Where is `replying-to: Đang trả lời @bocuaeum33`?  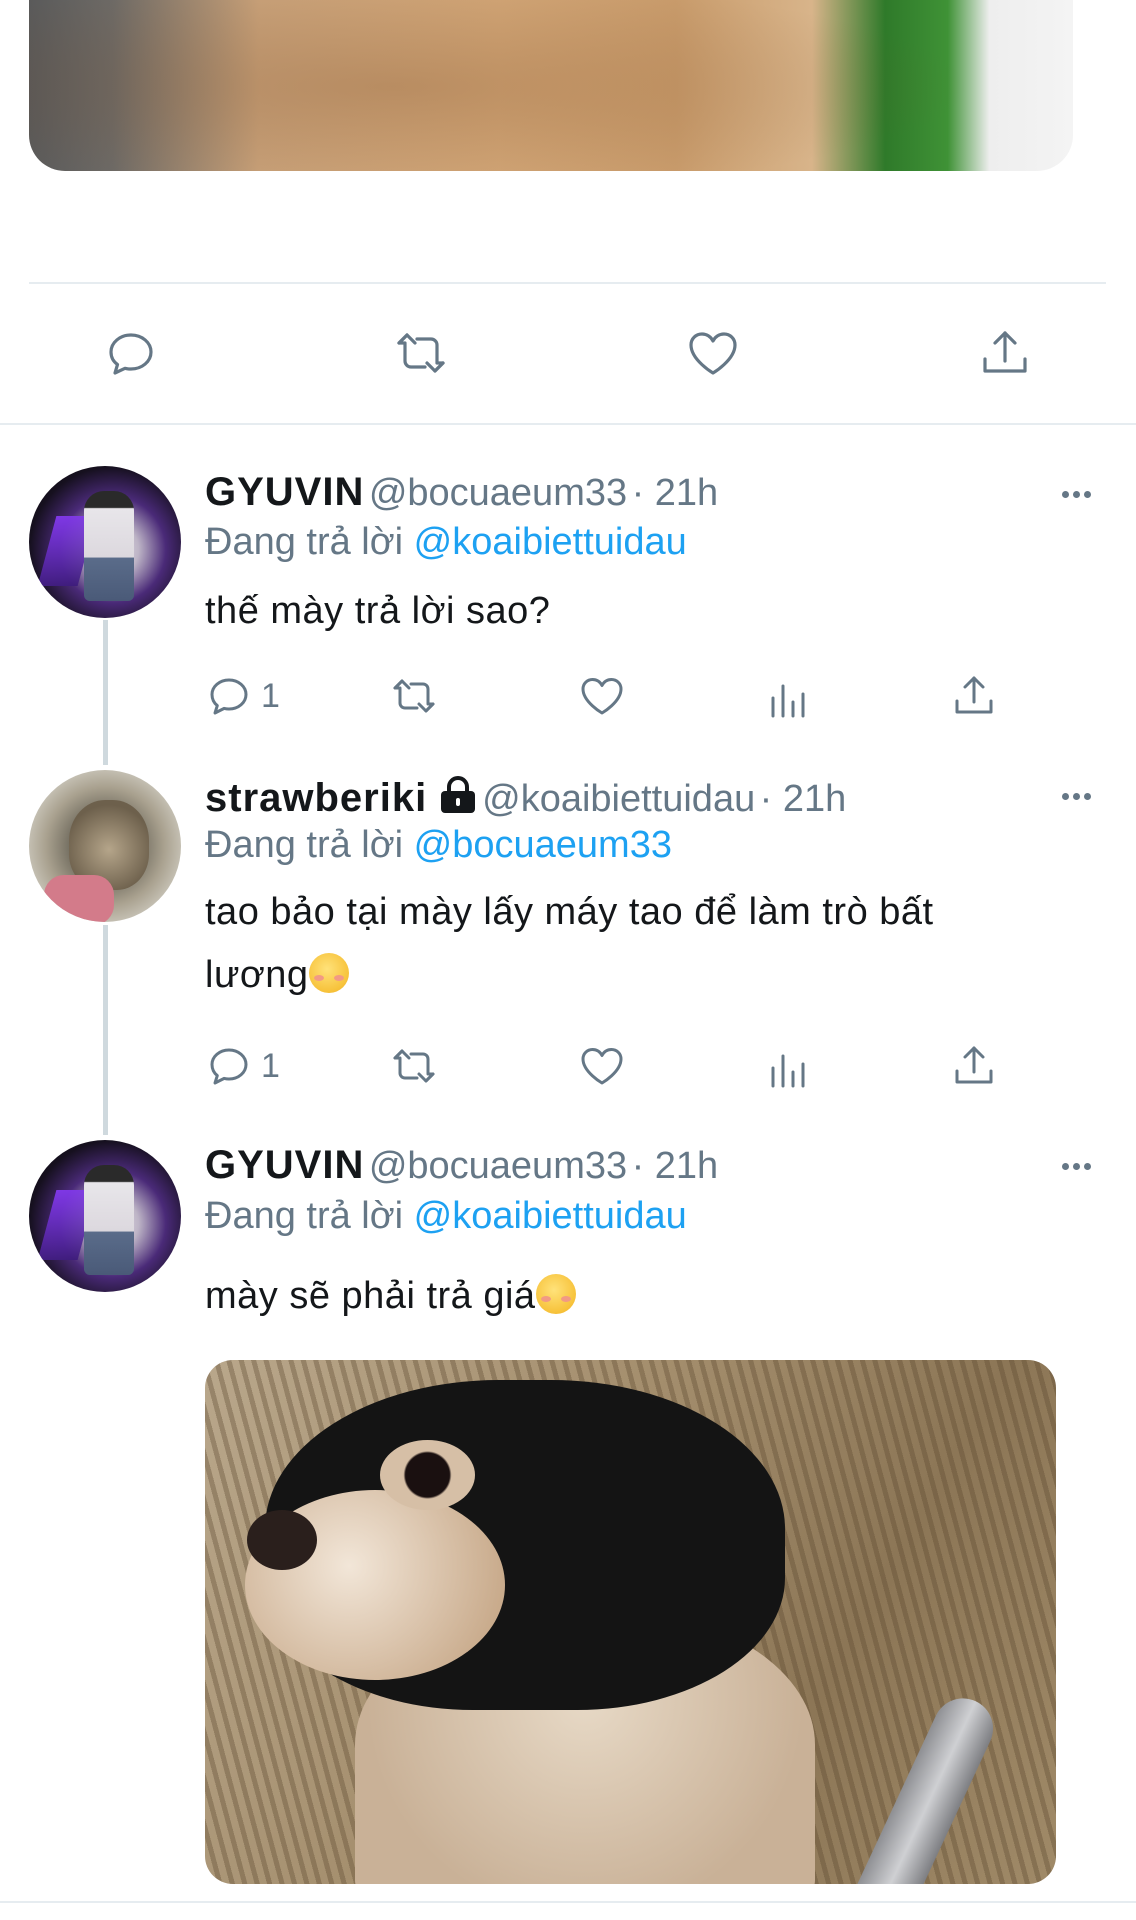 replying-to: Đang trả lời @bocuaeum33 is located at coordinates (438, 845).